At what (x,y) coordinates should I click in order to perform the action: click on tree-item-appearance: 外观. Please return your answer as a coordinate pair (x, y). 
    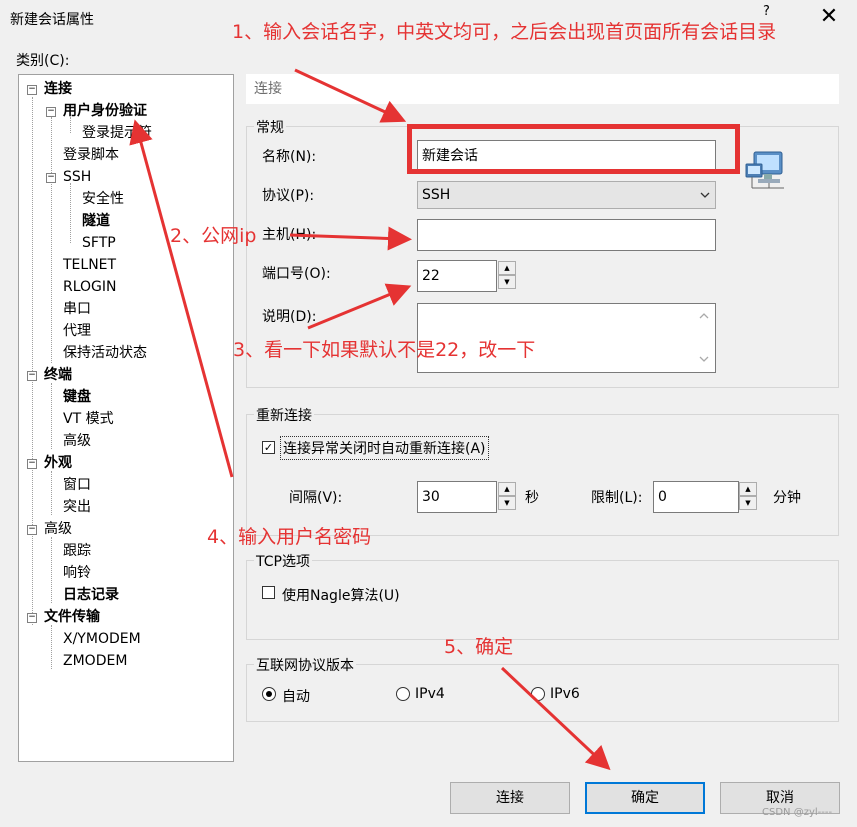
    Looking at the image, I should click on (58, 463).